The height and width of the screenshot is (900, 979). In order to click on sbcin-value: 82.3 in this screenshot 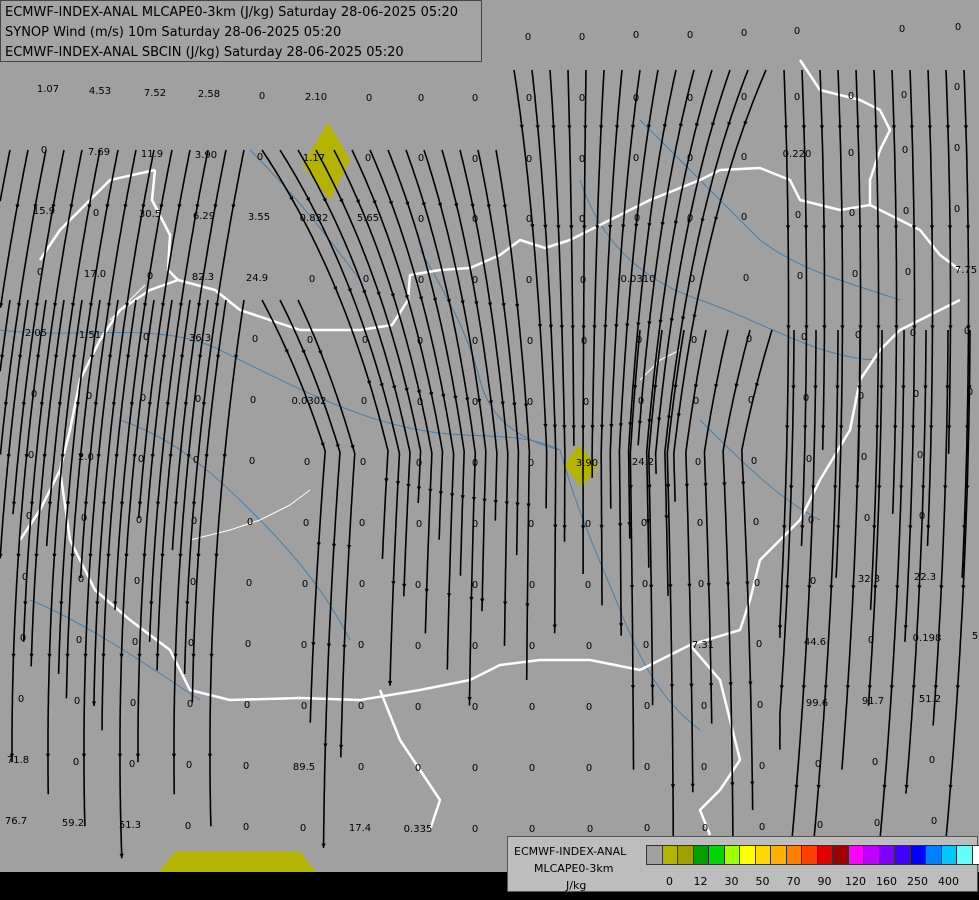, I will do `click(203, 277)`.